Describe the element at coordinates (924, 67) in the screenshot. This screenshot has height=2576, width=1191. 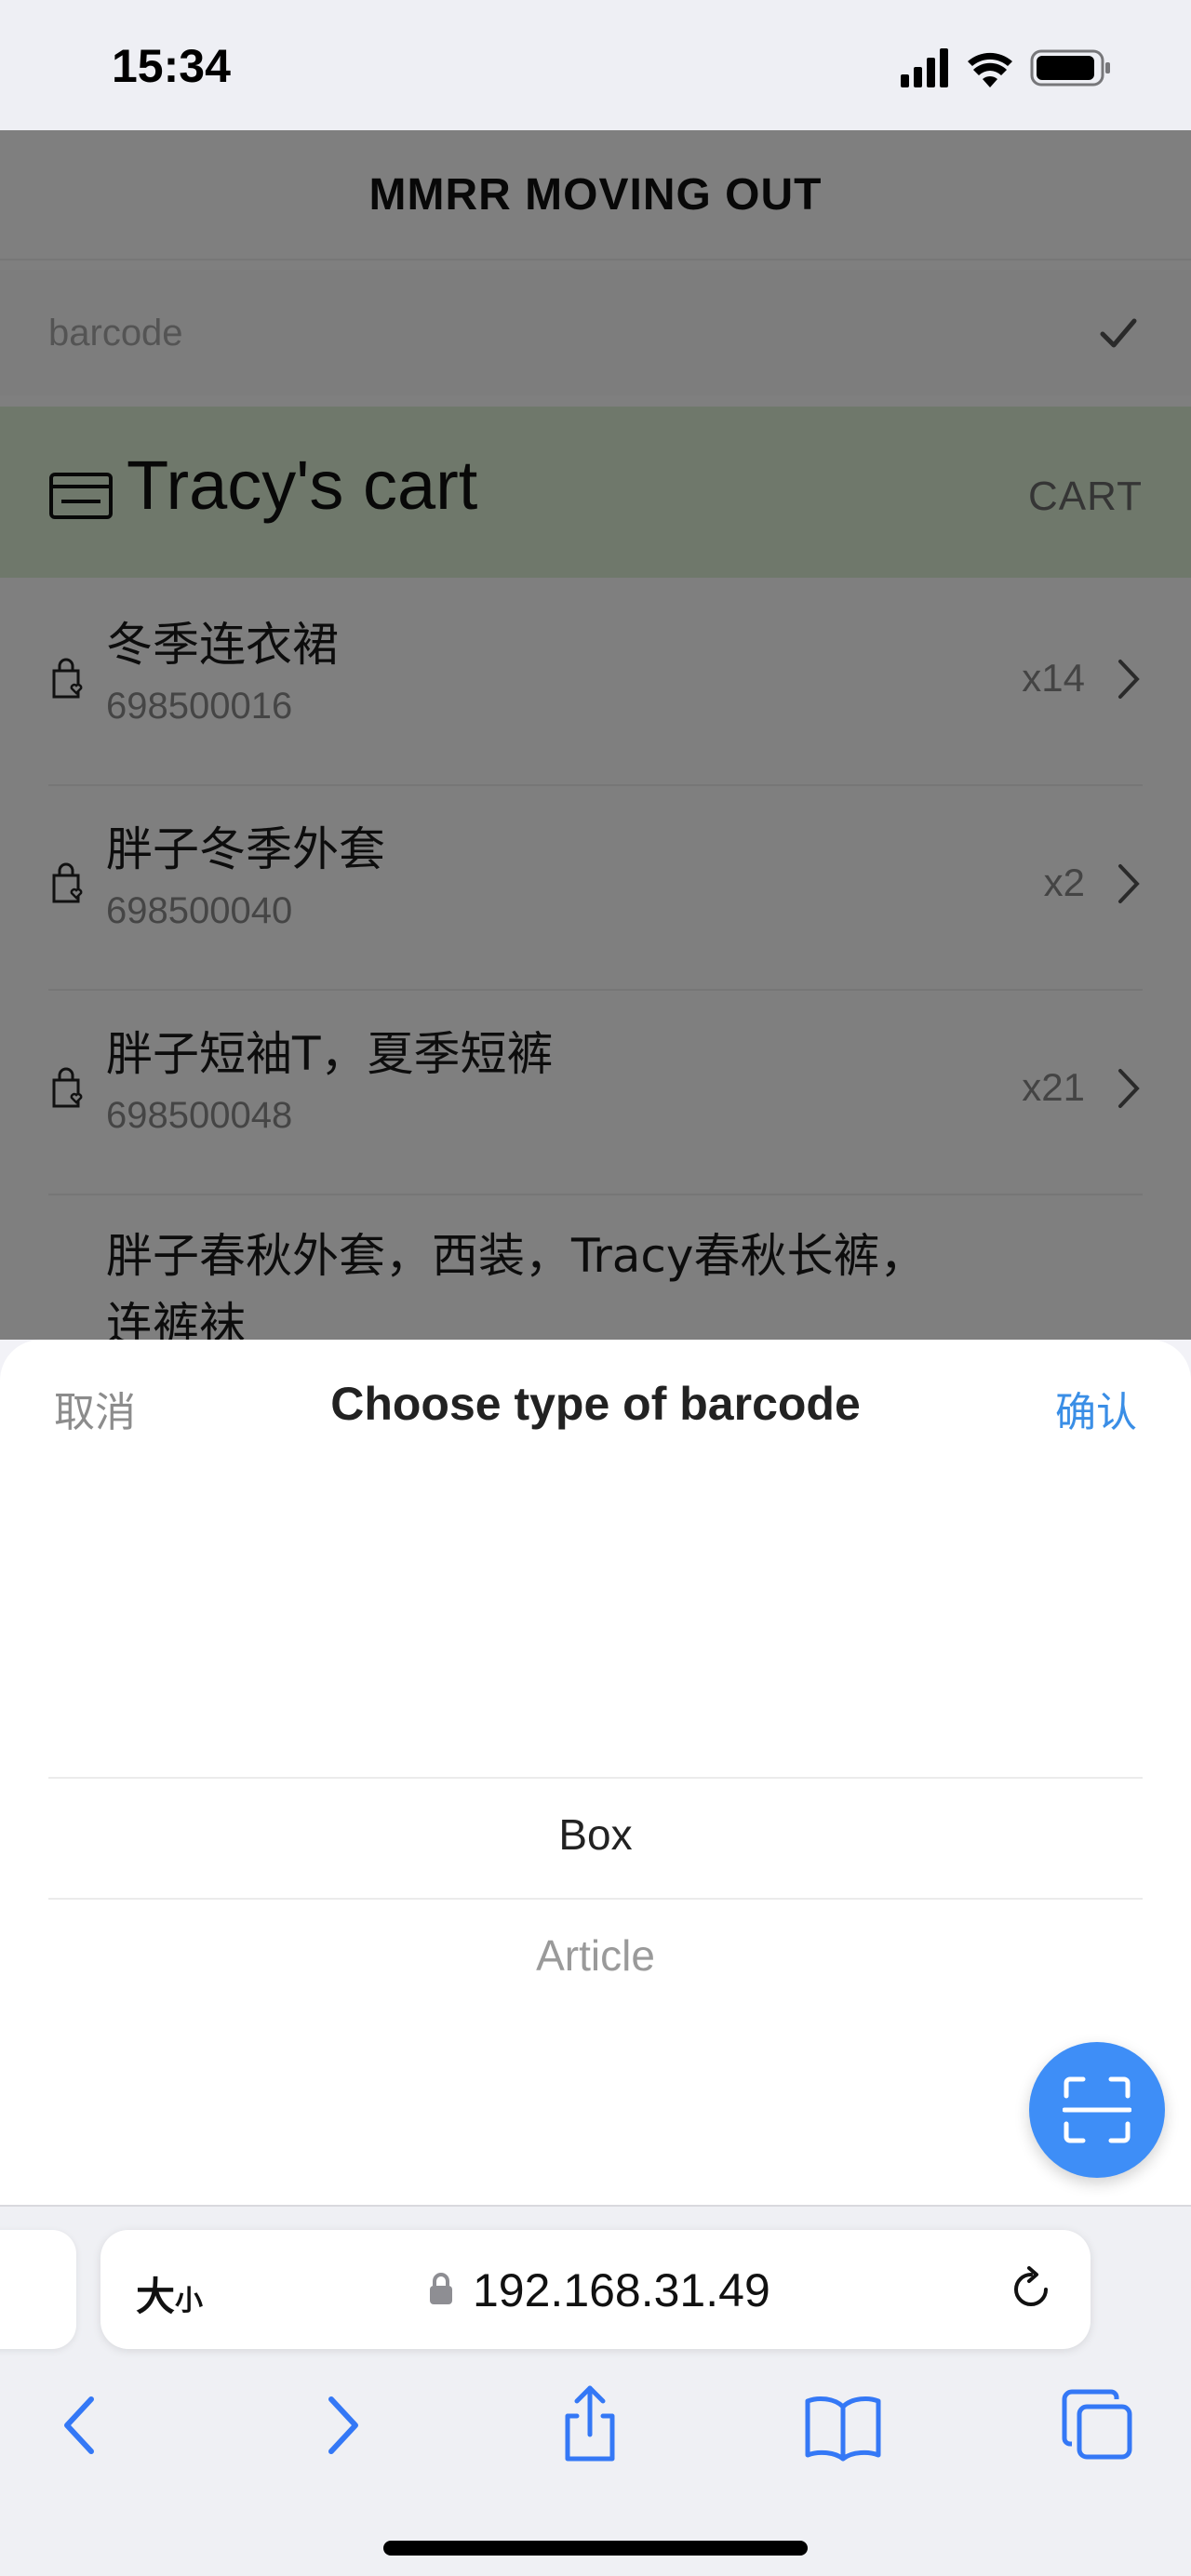
I see `cellular-signal-icon` at that location.